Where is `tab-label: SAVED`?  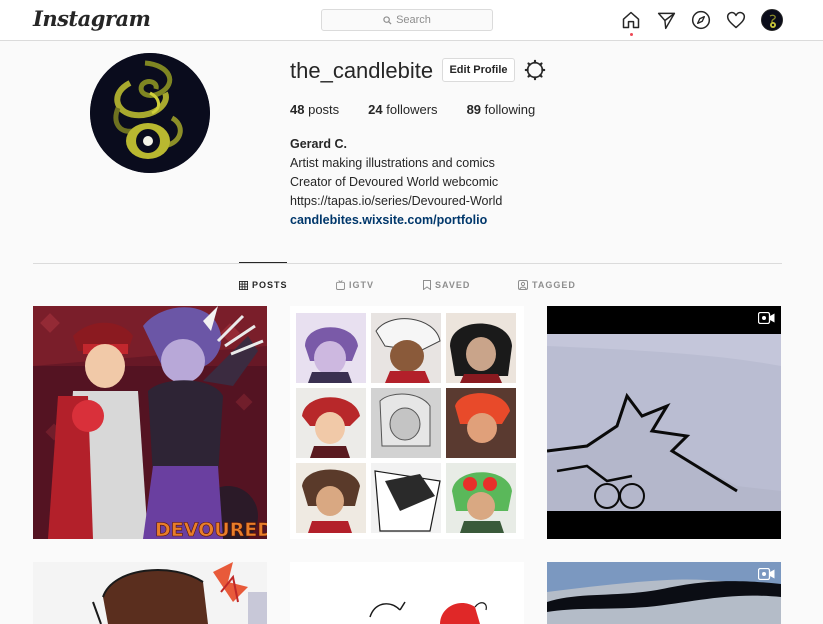 tab-label: SAVED is located at coordinates (453, 285).